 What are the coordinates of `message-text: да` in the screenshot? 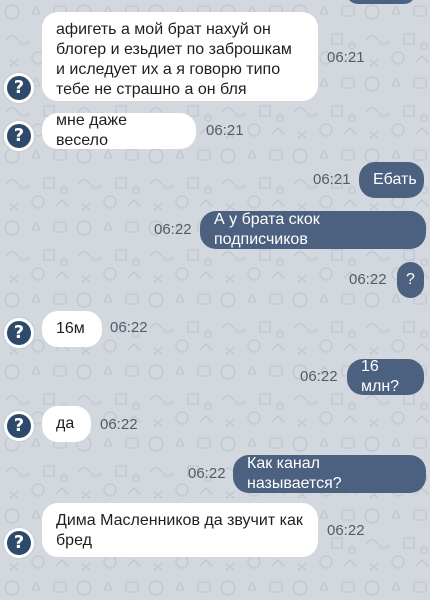 It's located at (65, 423).